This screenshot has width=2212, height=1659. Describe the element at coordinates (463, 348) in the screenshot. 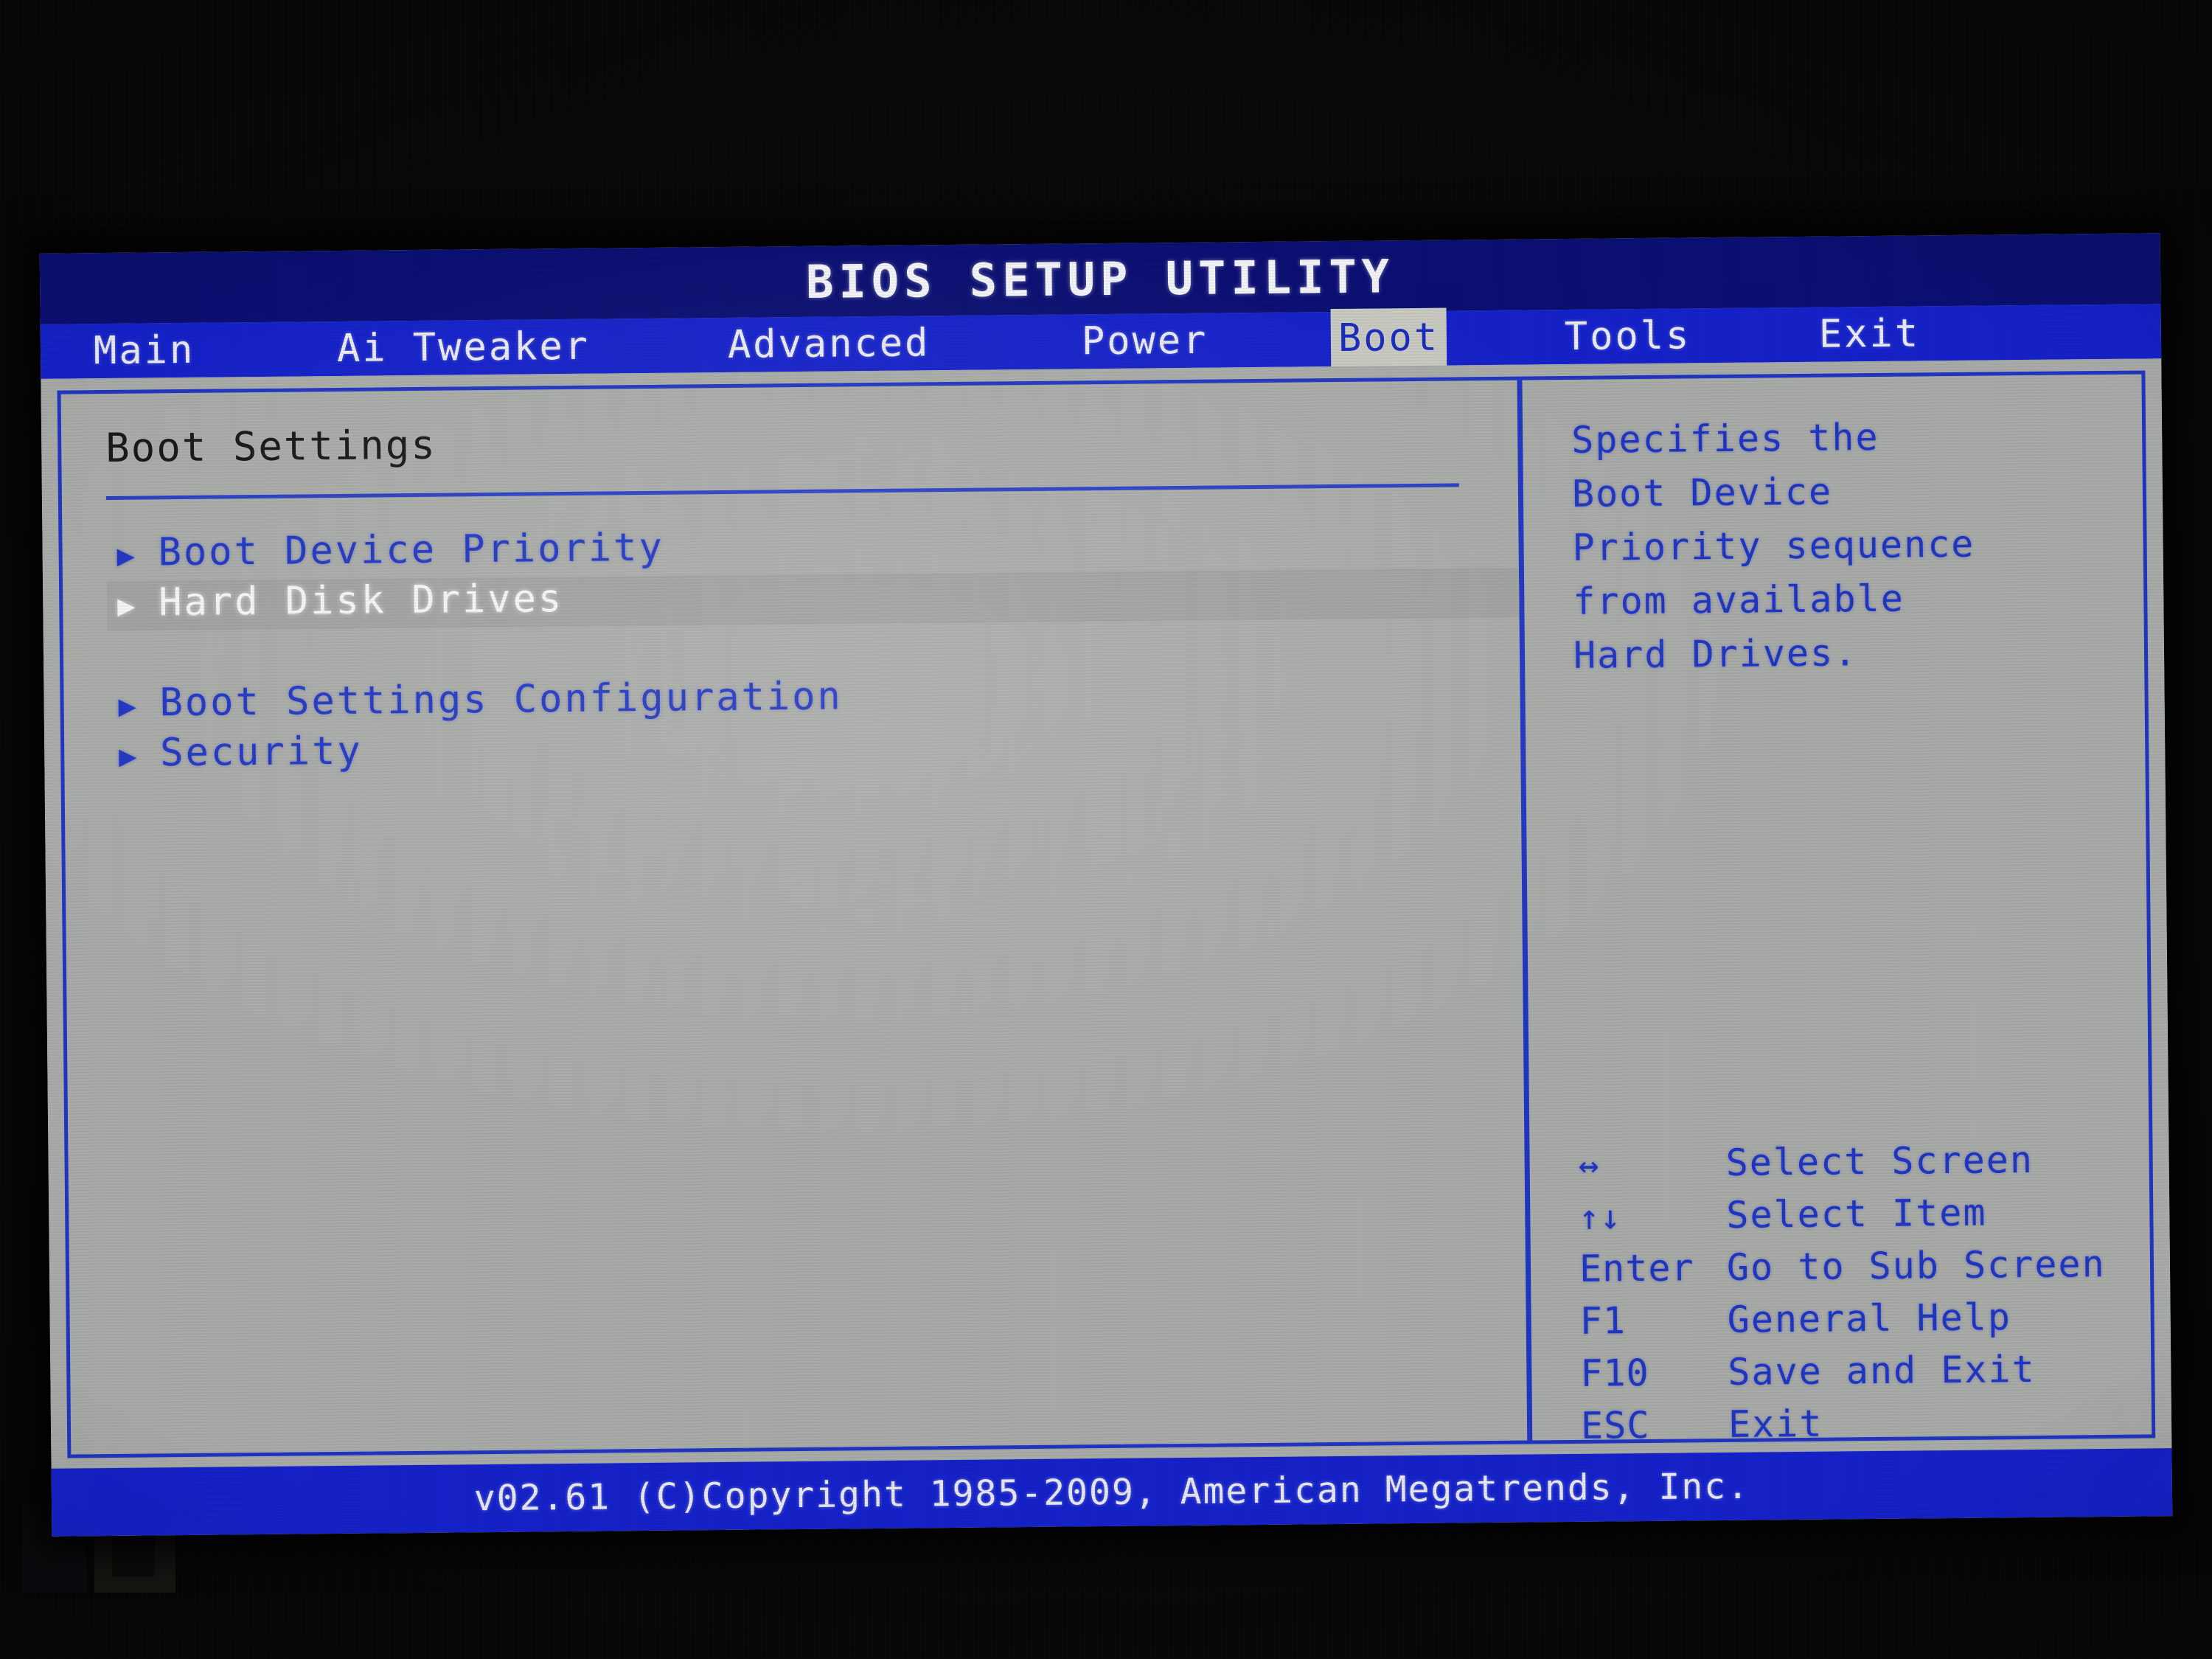

I see `tab-ai-tweaker: Ai Tweaker` at that location.